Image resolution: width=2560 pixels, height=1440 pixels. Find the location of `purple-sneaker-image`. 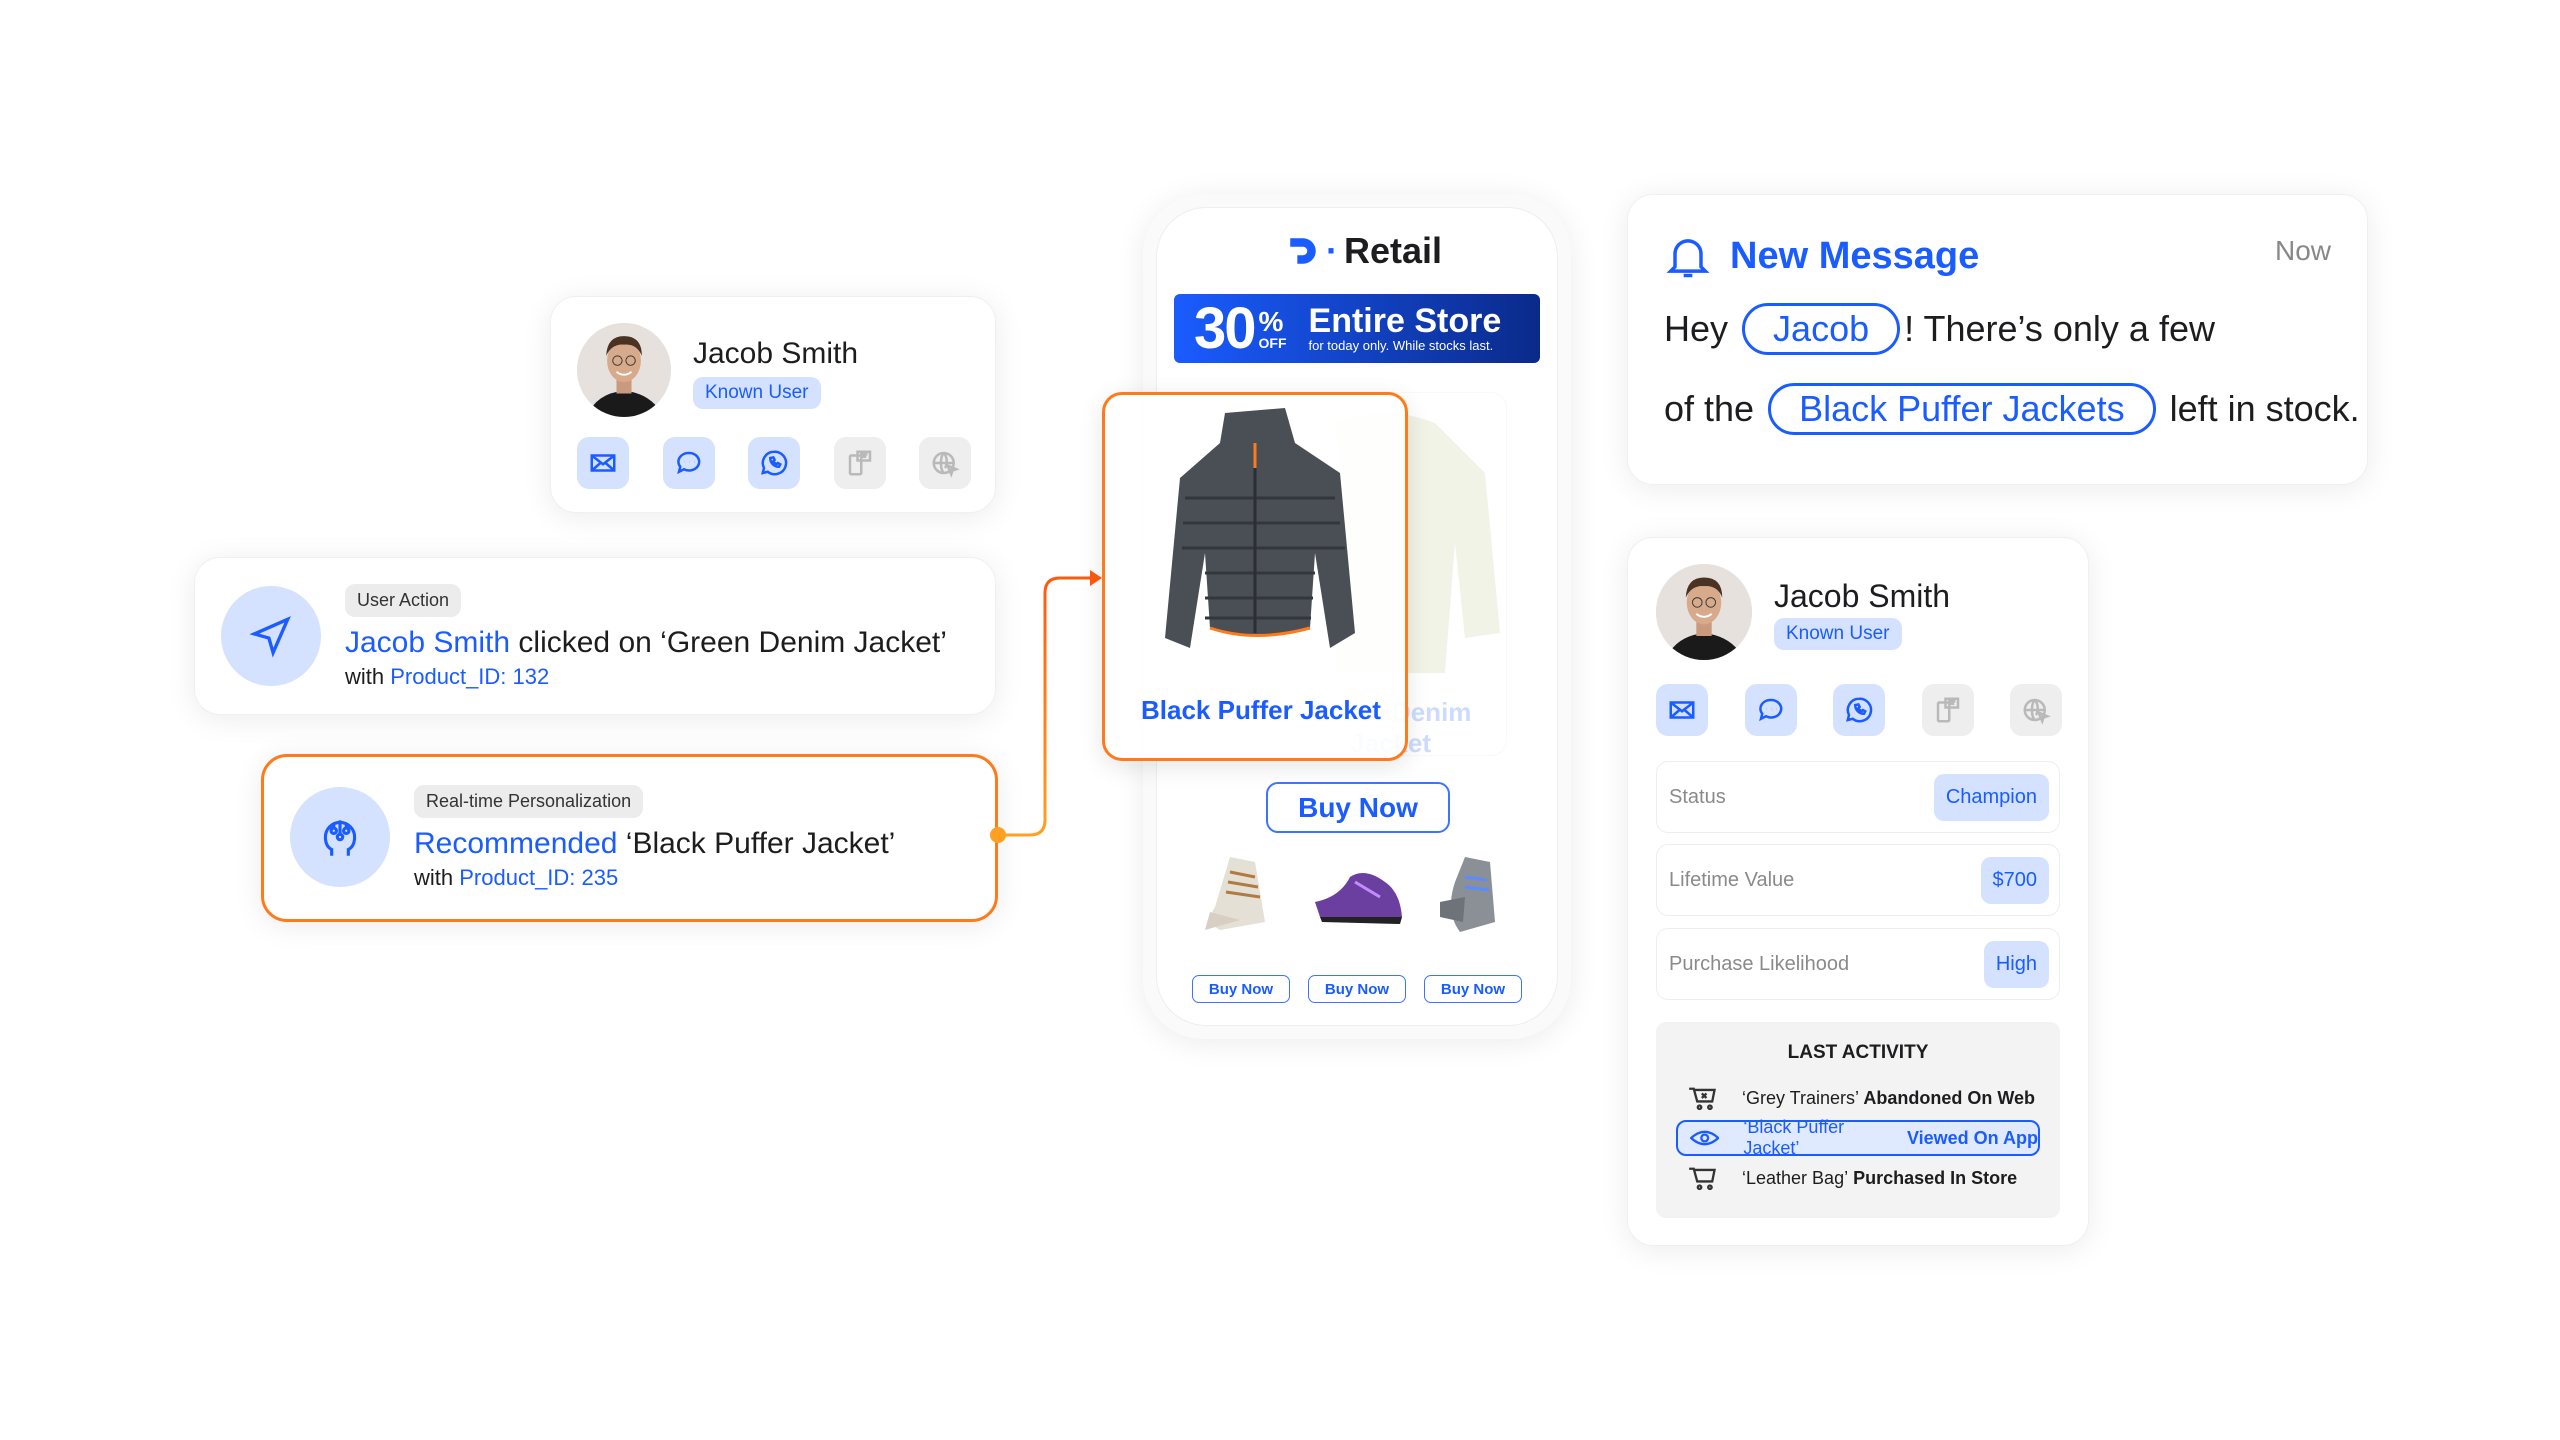

purple-sneaker-image is located at coordinates (1358, 898).